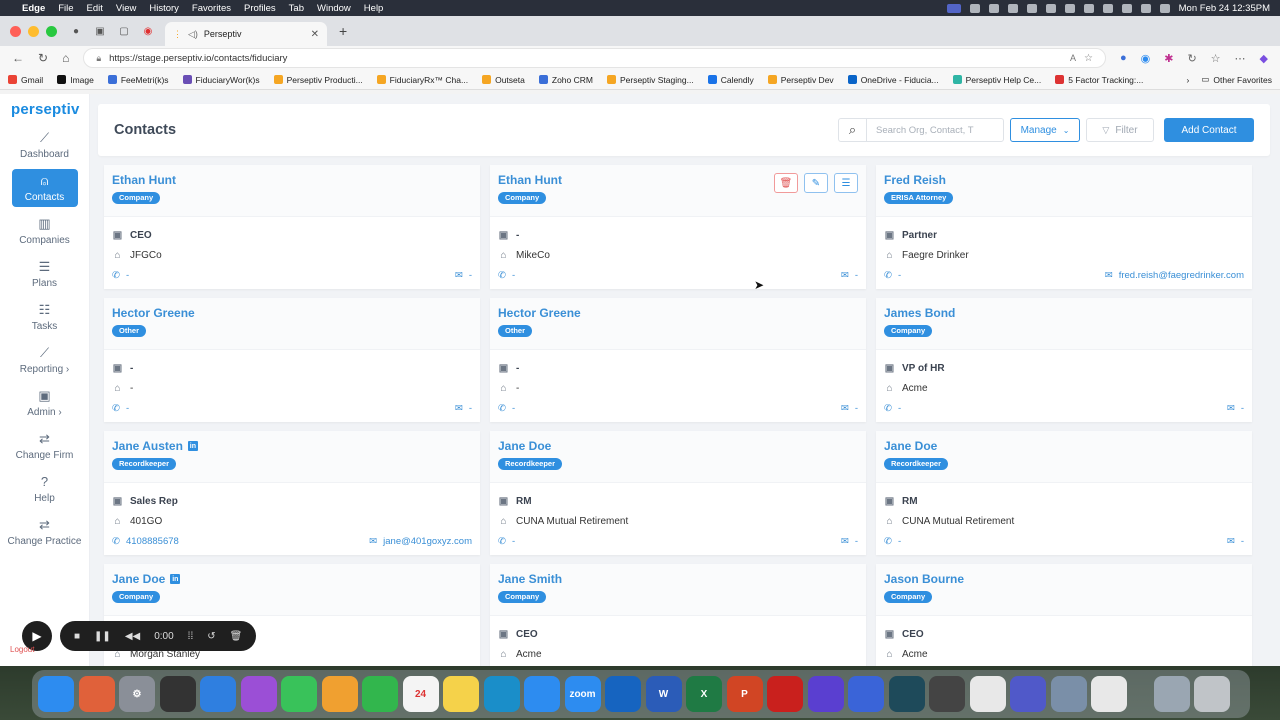 The image size is (1280, 720). Describe the element at coordinates (987, 694) in the screenshot. I see `chrome-icon` at that location.